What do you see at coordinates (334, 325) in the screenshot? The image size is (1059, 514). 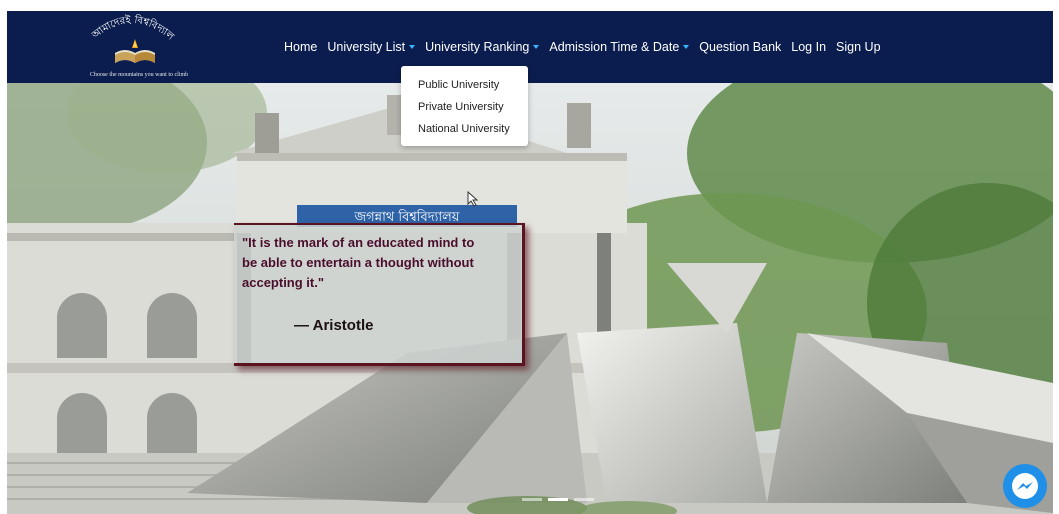 I see `quote-author: — Aristotle` at bounding box center [334, 325].